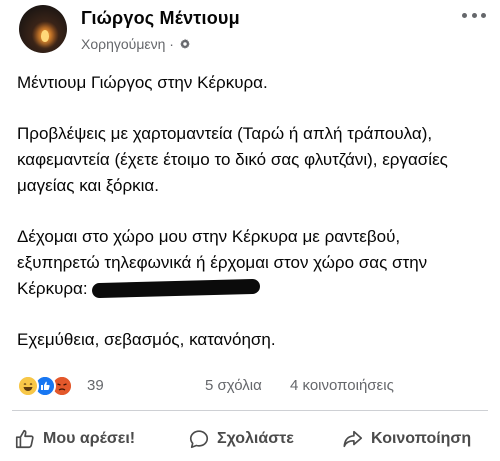 This screenshot has height=461, width=500. Describe the element at coordinates (175, 288) in the screenshot. I see `redacted-phone-number` at that location.